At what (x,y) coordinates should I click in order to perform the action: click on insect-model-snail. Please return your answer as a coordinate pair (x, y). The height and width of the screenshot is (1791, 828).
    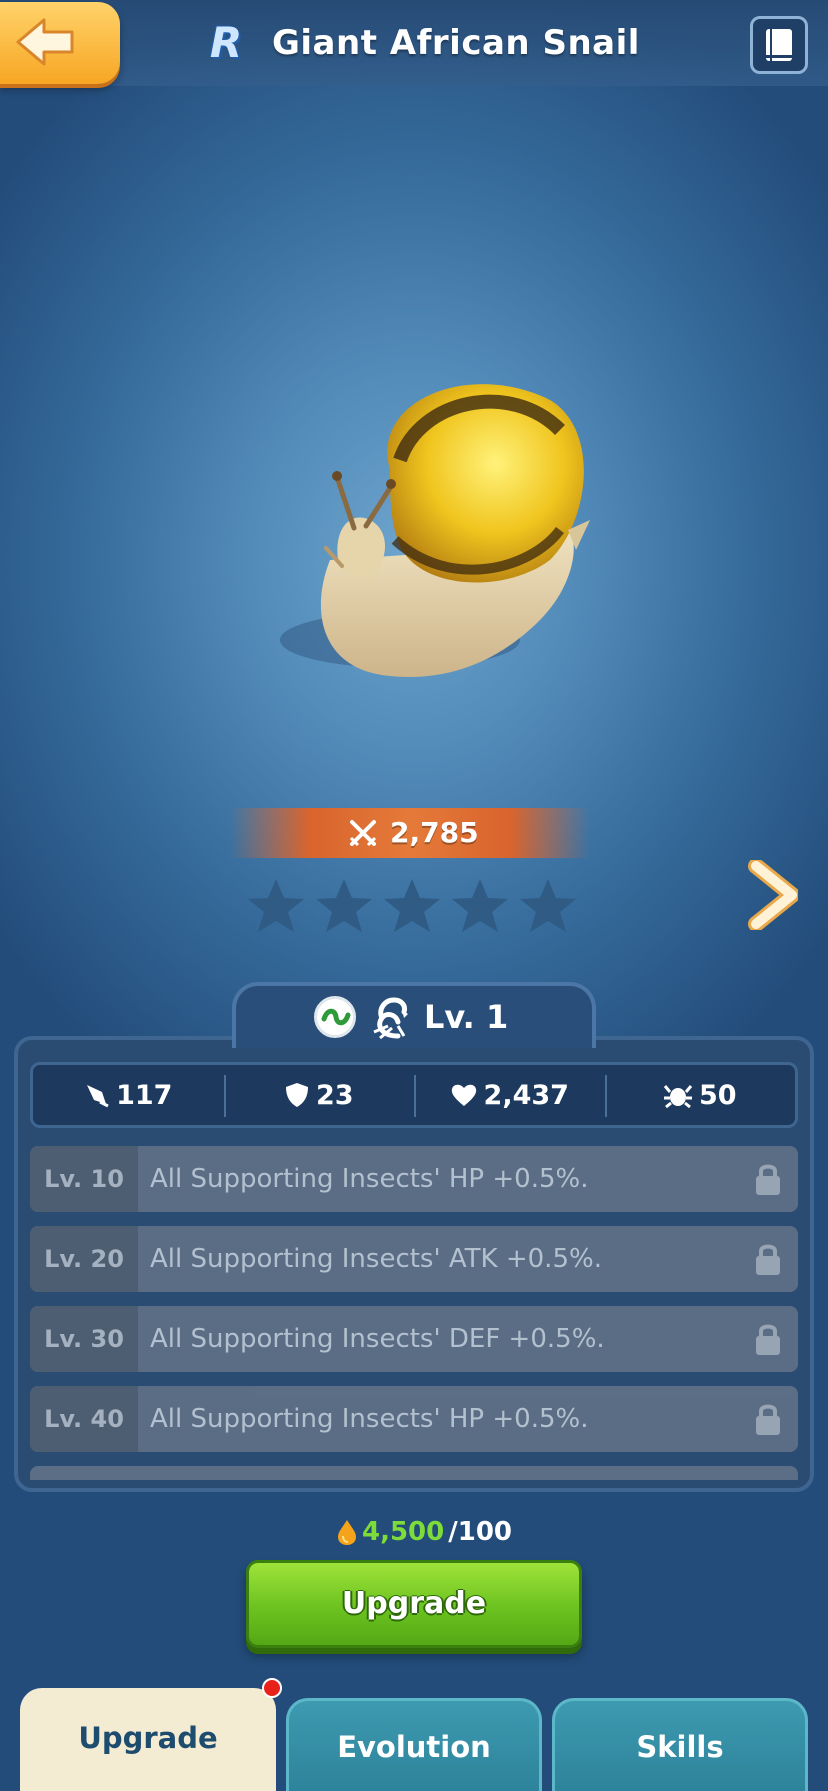
    Looking at the image, I should click on (430, 540).